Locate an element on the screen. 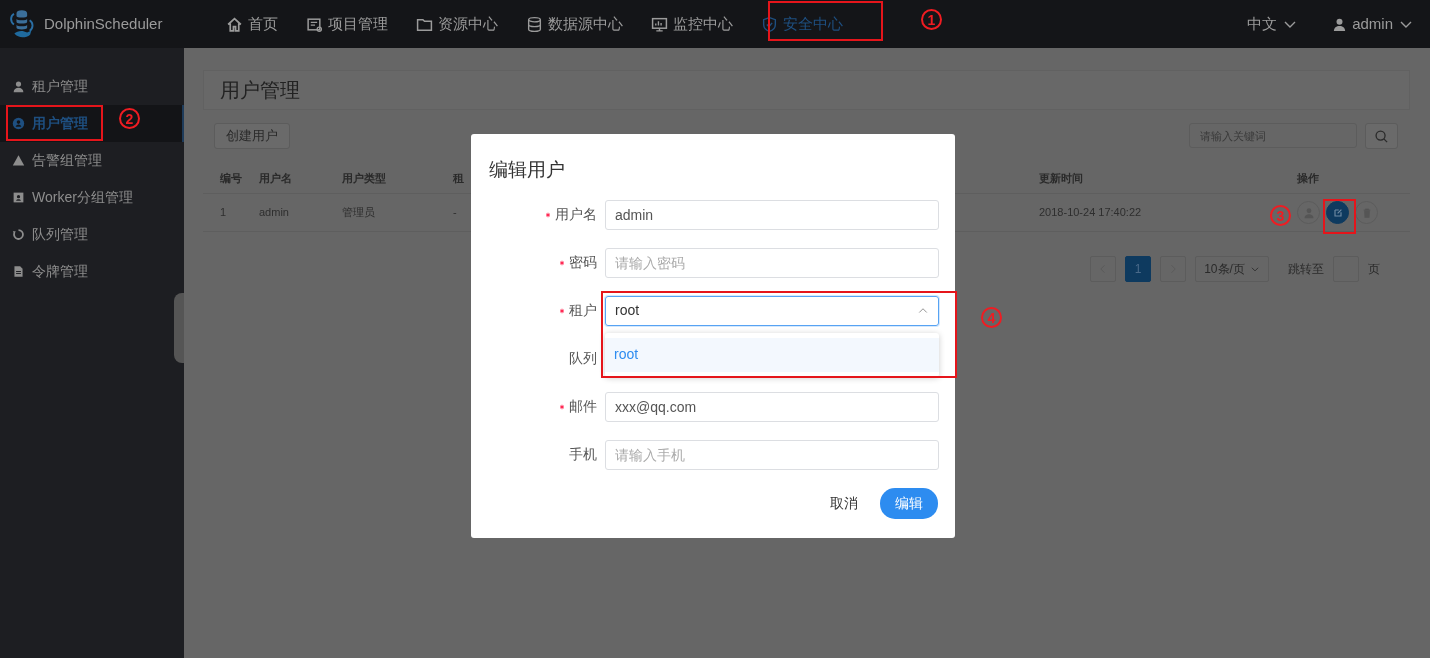 The height and width of the screenshot is (658, 1430). id-card-icon is located at coordinates (18, 197).